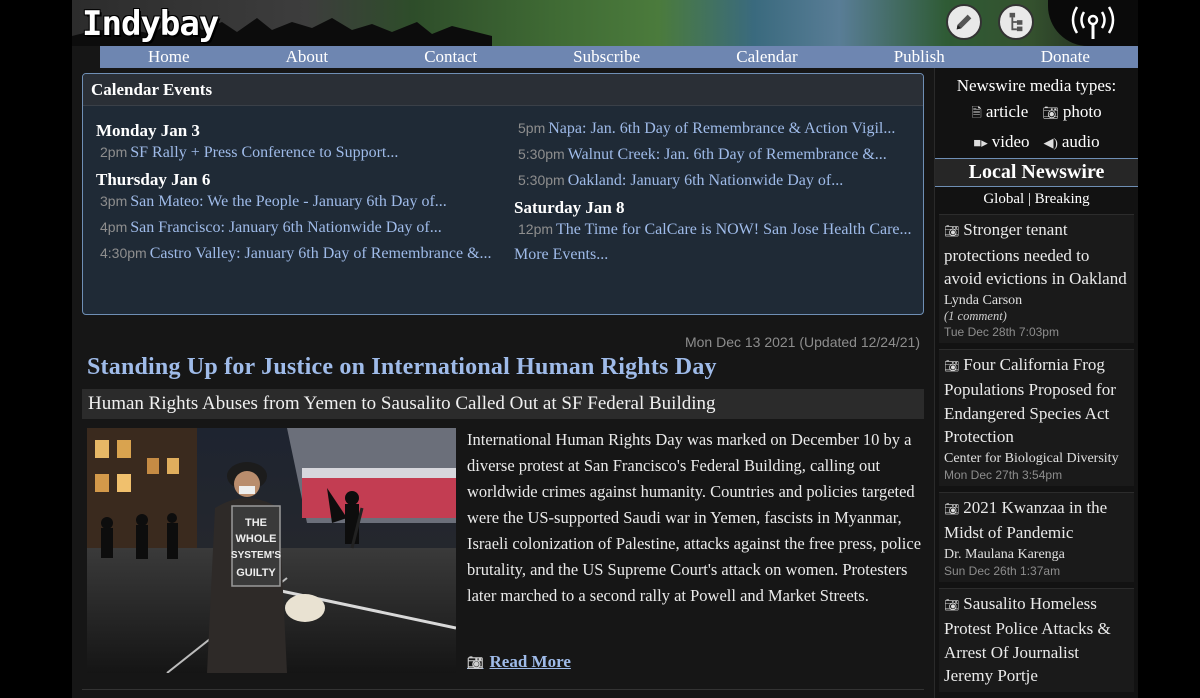 The image size is (1200, 698). I want to click on sitemap-icon, so click(1016, 22).